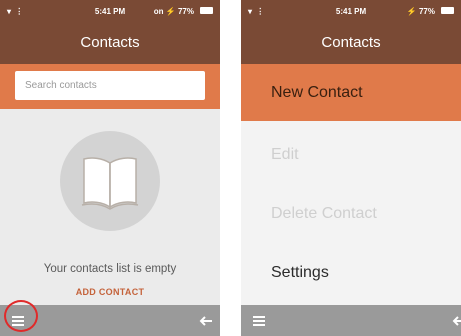  Describe the element at coordinates (110, 11) in the screenshot. I see `status-bar: ▾ ⋮ 5:41 PM on ⚡ 77%` at that location.